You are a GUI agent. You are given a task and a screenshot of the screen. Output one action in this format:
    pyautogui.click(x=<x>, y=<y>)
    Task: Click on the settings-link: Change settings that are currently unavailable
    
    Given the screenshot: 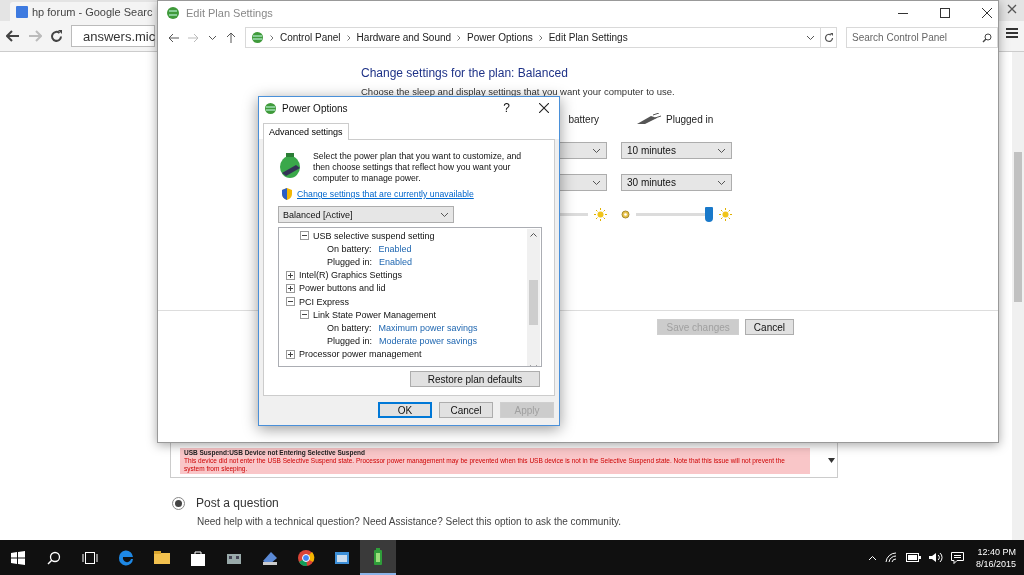 What is the action you would take?
    pyautogui.click(x=385, y=194)
    